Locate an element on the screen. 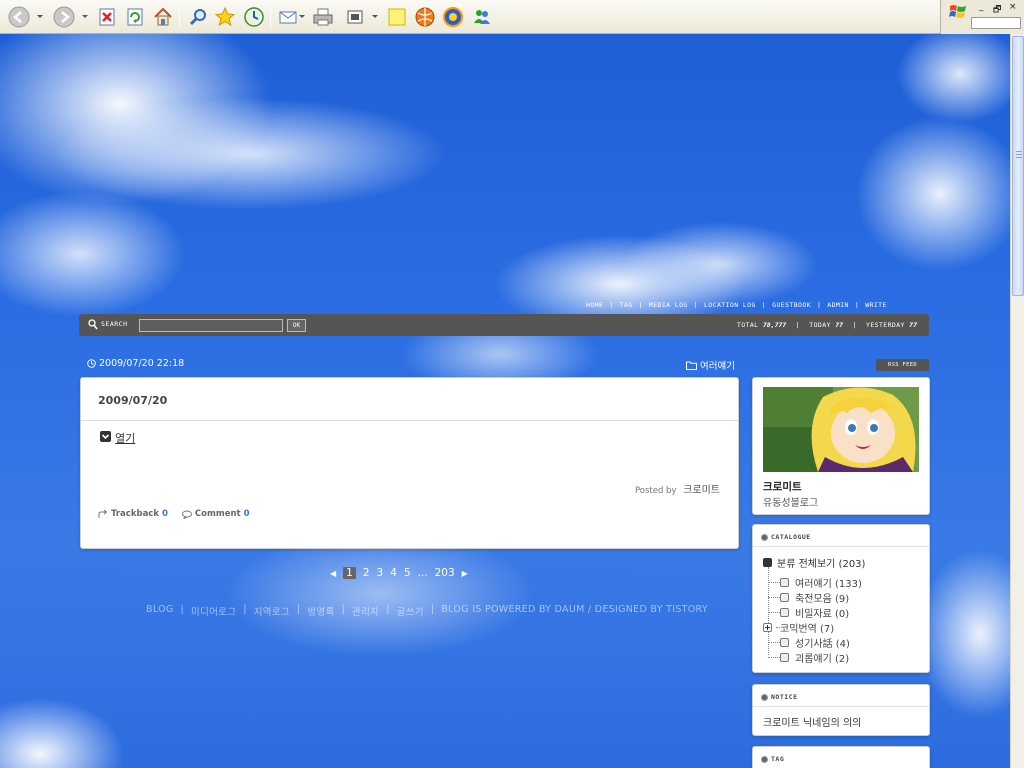  nav-tag: TAG is located at coordinates (626, 305).